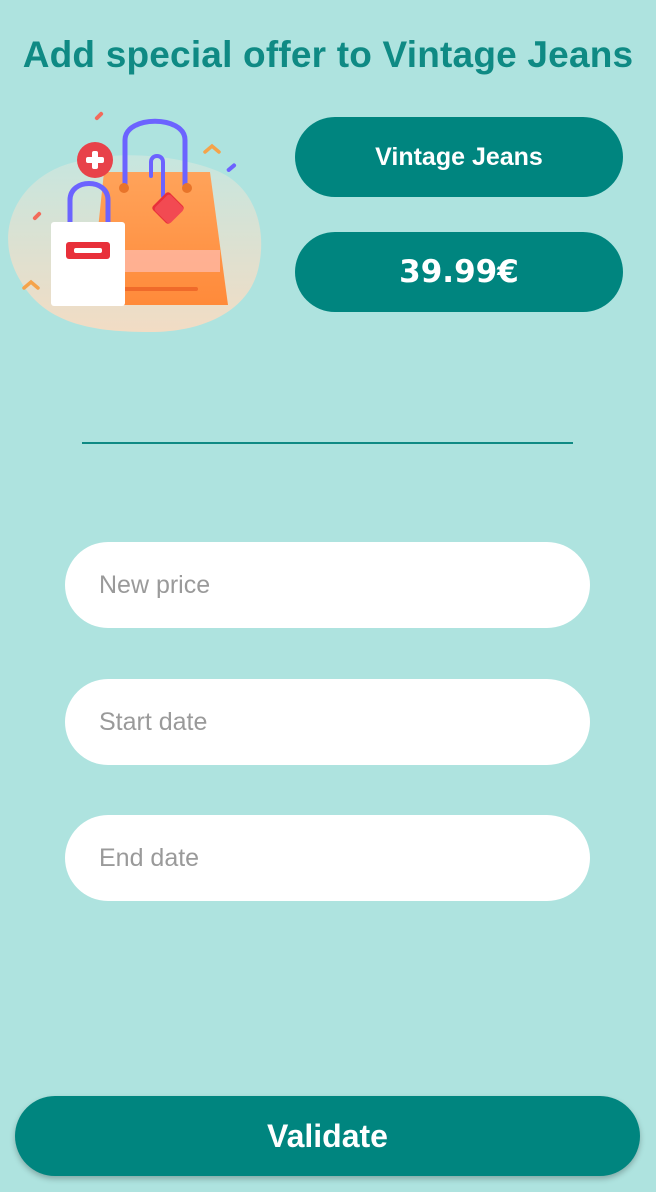 Image resolution: width=656 pixels, height=1192 pixels. I want to click on product-name-badge: Vintage Jeans, so click(459, 157).